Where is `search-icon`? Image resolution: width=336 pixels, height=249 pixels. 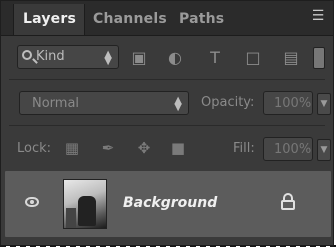
search-icon is located at coordinates (27, 55).